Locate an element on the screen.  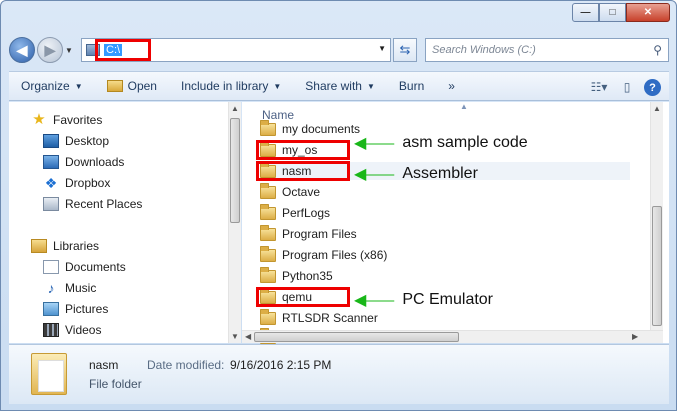
burn-button: Burn is located at coordinates (411, 86).